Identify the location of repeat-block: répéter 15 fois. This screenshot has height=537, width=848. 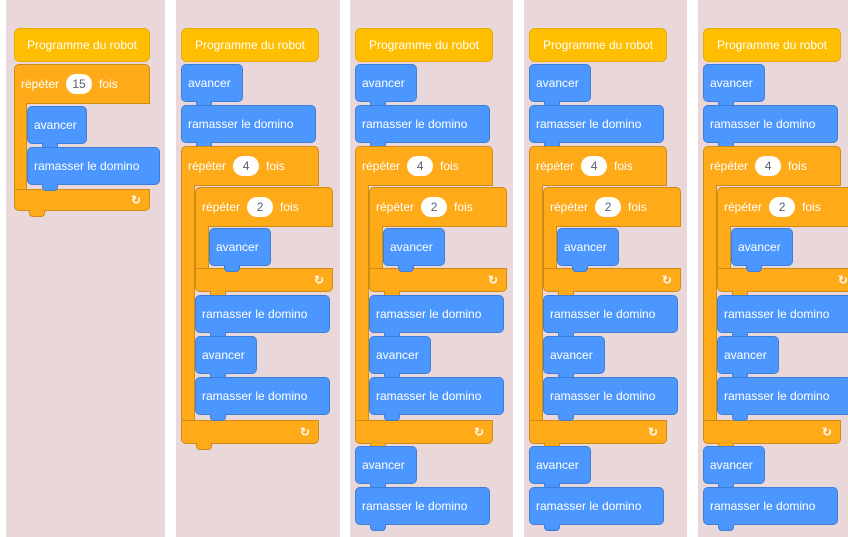
(82, 84).